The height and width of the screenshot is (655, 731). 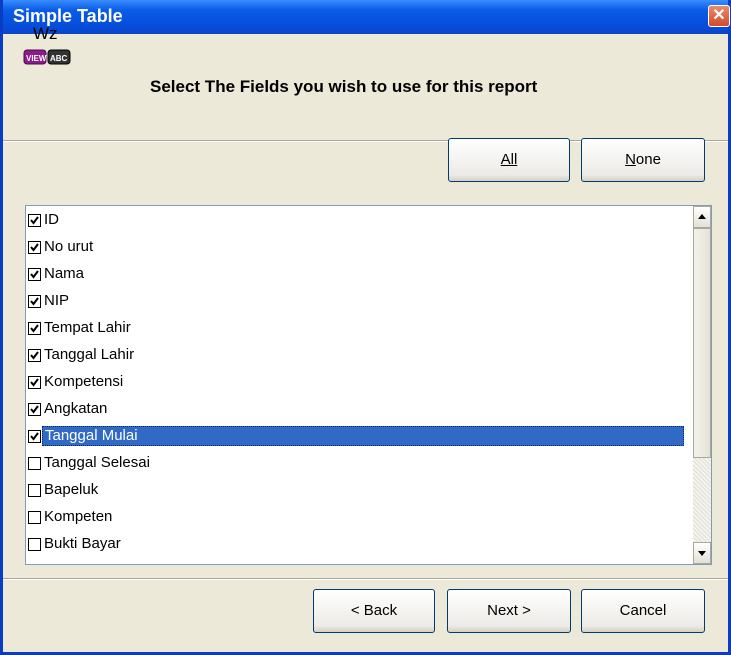 I want to click on arrow-up-icon, so click(x=702, y=216).